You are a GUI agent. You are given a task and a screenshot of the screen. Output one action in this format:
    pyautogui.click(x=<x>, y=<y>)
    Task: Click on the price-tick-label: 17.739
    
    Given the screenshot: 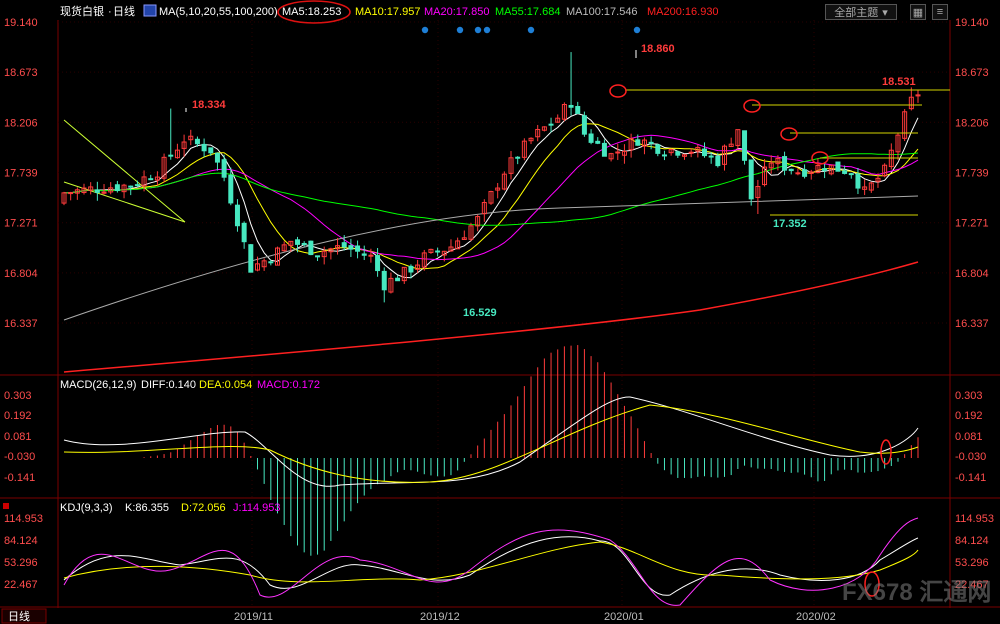 What is the action you would take?
    pyautogui.click(x=21, y=173)
    